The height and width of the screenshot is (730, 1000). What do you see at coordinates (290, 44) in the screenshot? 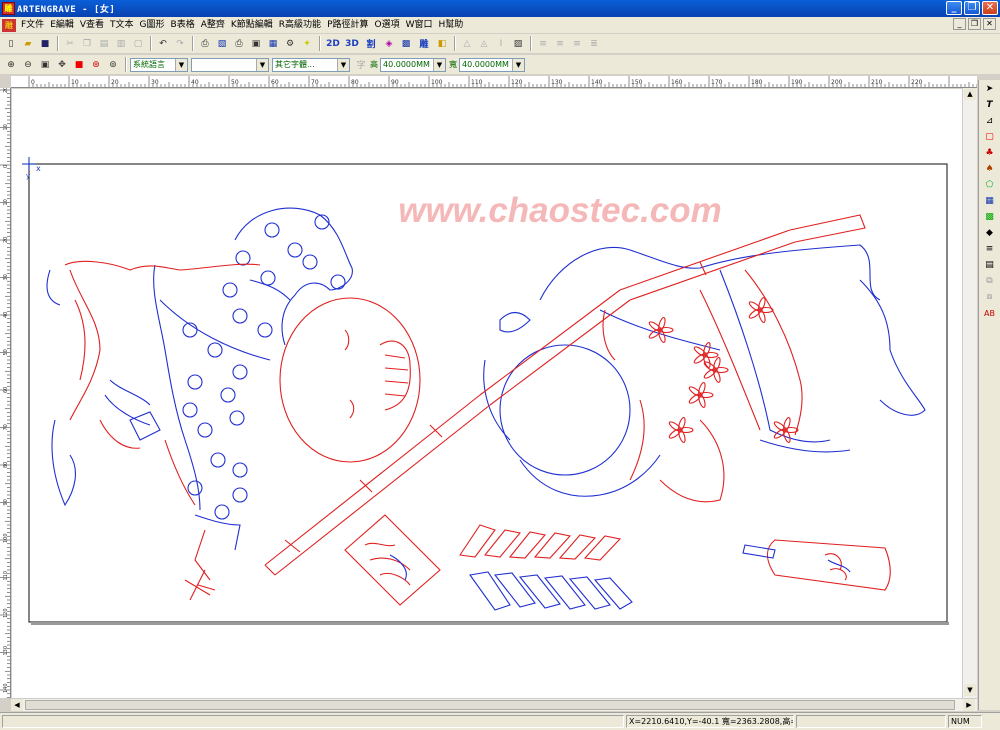
I see `settings-icon: ⚙` at bounding box center [290, 44].